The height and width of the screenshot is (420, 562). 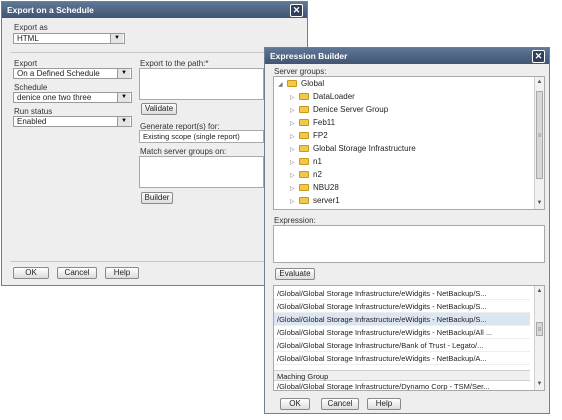 I want to click on generate-field: Existing scope (single report), so click(x=201, y=136).